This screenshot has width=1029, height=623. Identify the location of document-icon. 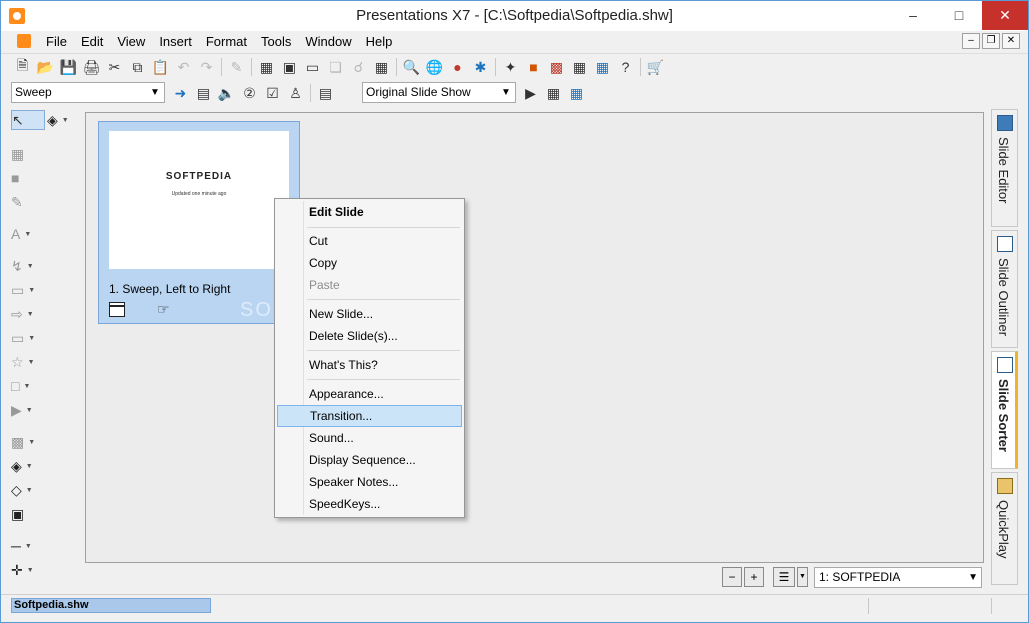
(24, 41).